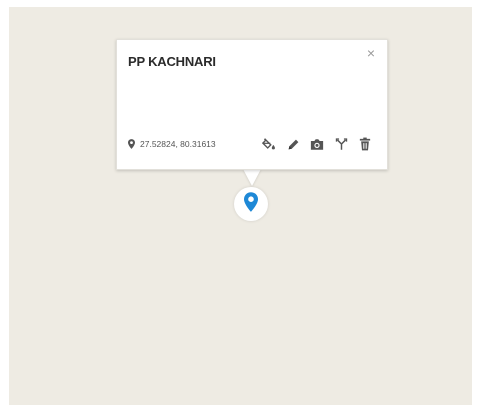  What do you see at coordinates (252, 177) in the screenshot?
I see `popup-pointer` at bounding box center [252, 177].